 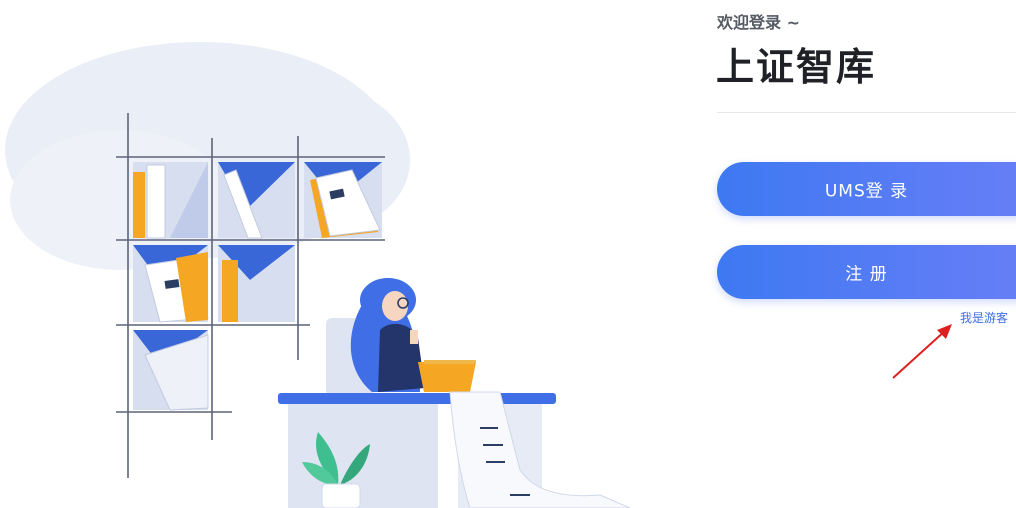 What do you see at coordinates (866, 112) in the screenshot?
I see `divider` at bounding box center [866, 112].